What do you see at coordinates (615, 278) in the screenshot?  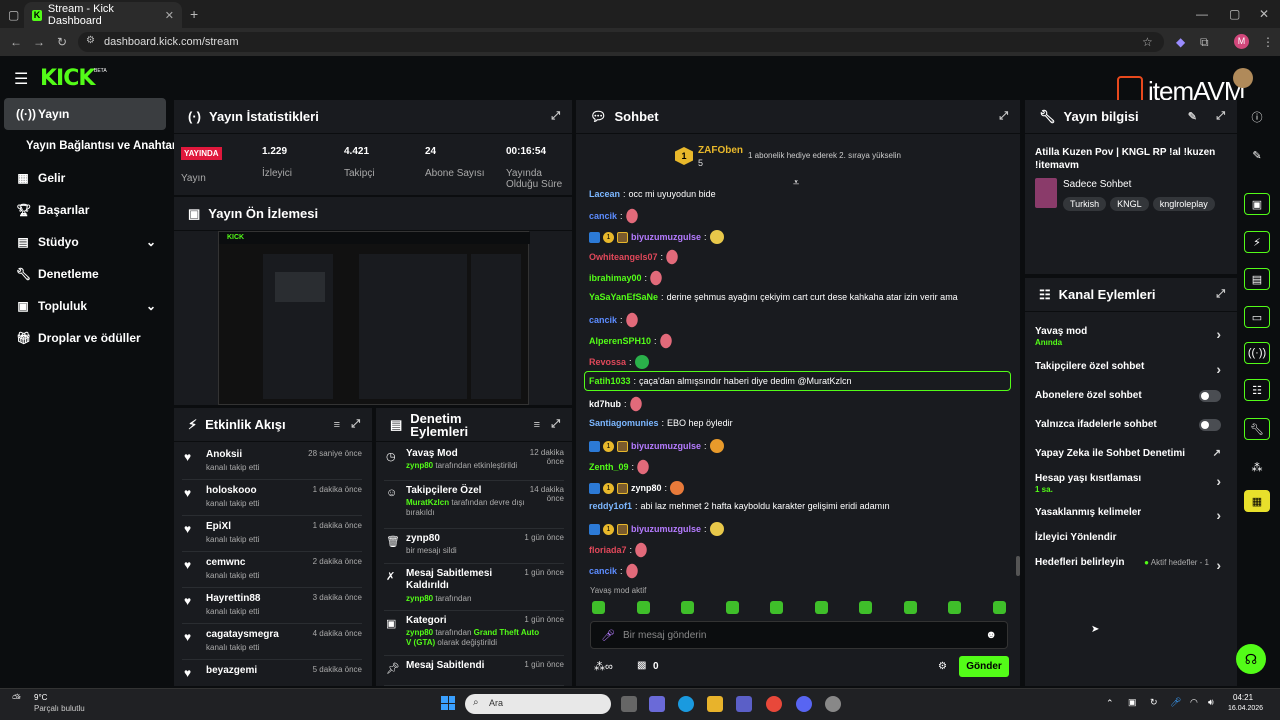 I see `chat-username: ibrahimay00` at bounding box center [615, 278].